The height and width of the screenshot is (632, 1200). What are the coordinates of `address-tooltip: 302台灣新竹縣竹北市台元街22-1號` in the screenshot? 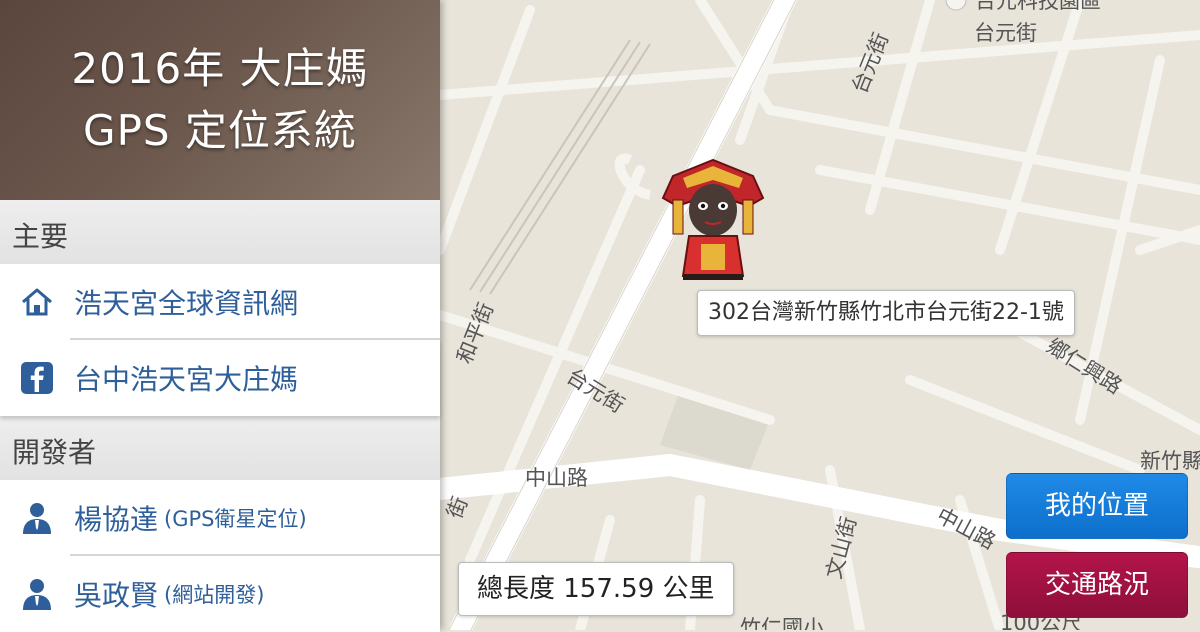 It's located at (886, 313).